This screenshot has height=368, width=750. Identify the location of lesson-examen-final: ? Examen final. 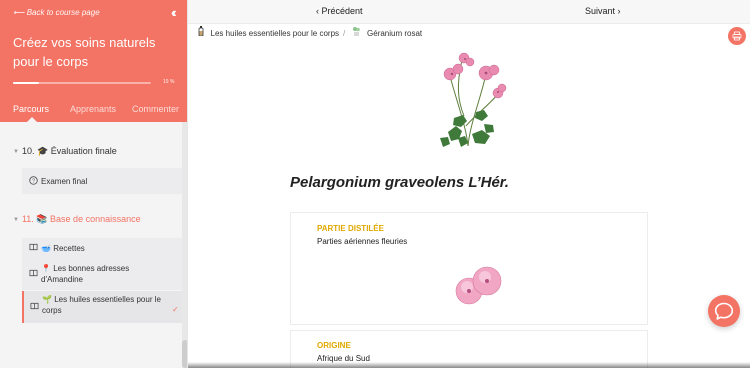
(102, 181).